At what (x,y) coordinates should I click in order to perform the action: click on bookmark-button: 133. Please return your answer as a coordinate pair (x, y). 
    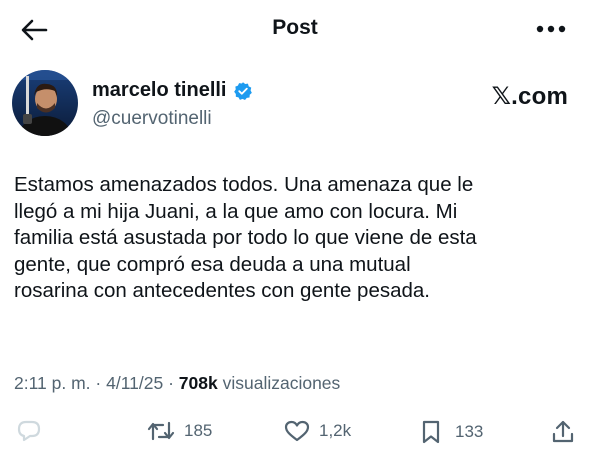
    Looking at the image, I should click on (451, 432).